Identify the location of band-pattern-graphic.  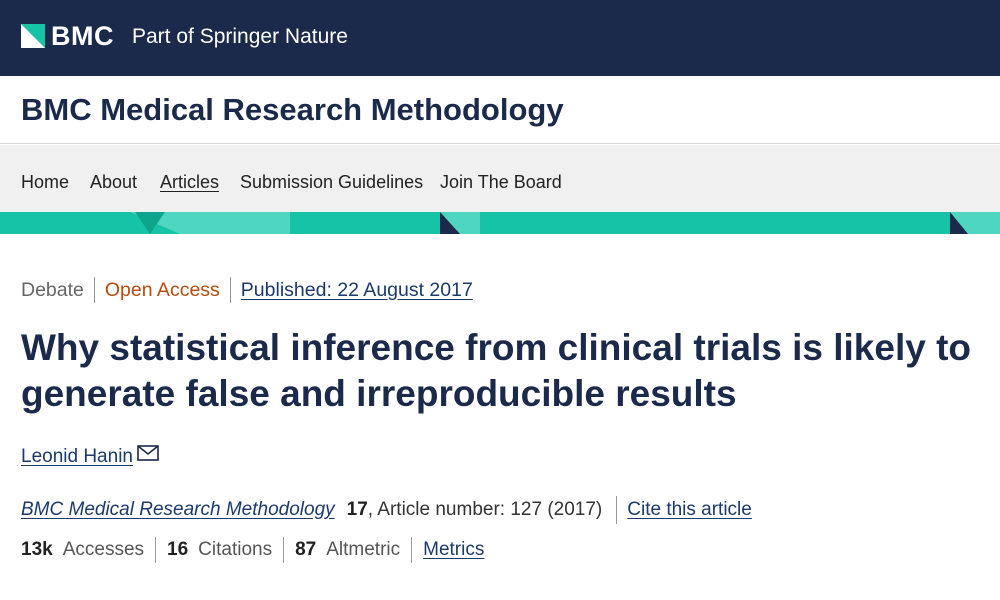
(565, 223).